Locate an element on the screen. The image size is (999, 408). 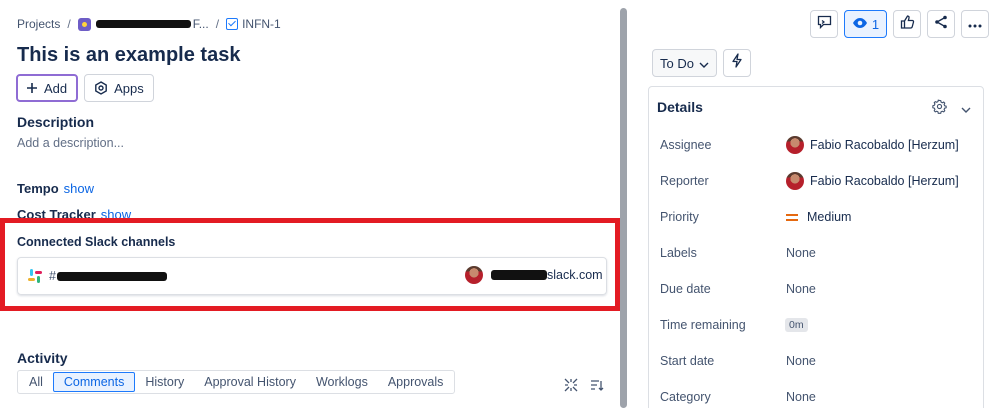
redacted-user-email is located at coordinates (519, 275).